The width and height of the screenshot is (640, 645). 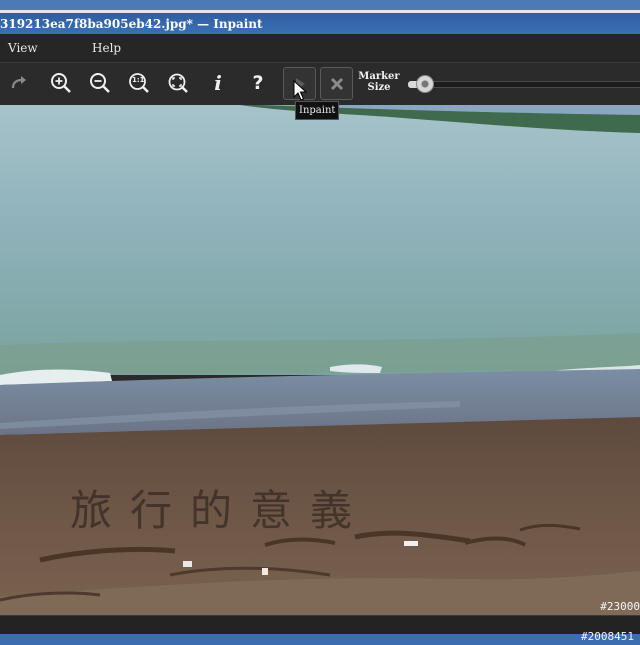 I want to click on zoom-in-icon, so click(x=61, y=83).